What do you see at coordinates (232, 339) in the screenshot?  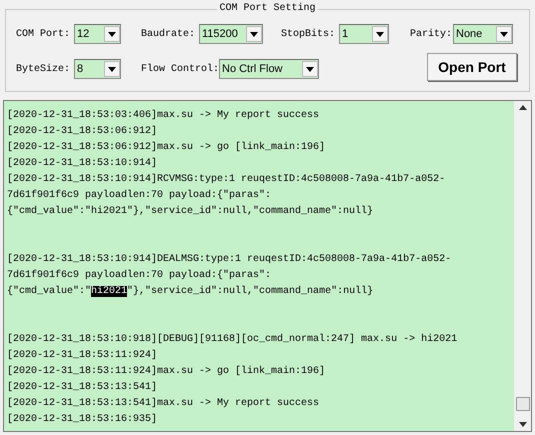 I see `log-line: [2020-12-31_18:53:10:918][DEBUG][91168][oc_cmd_normal:247] max.su -> hi2021` at bounding box center [232, 339].